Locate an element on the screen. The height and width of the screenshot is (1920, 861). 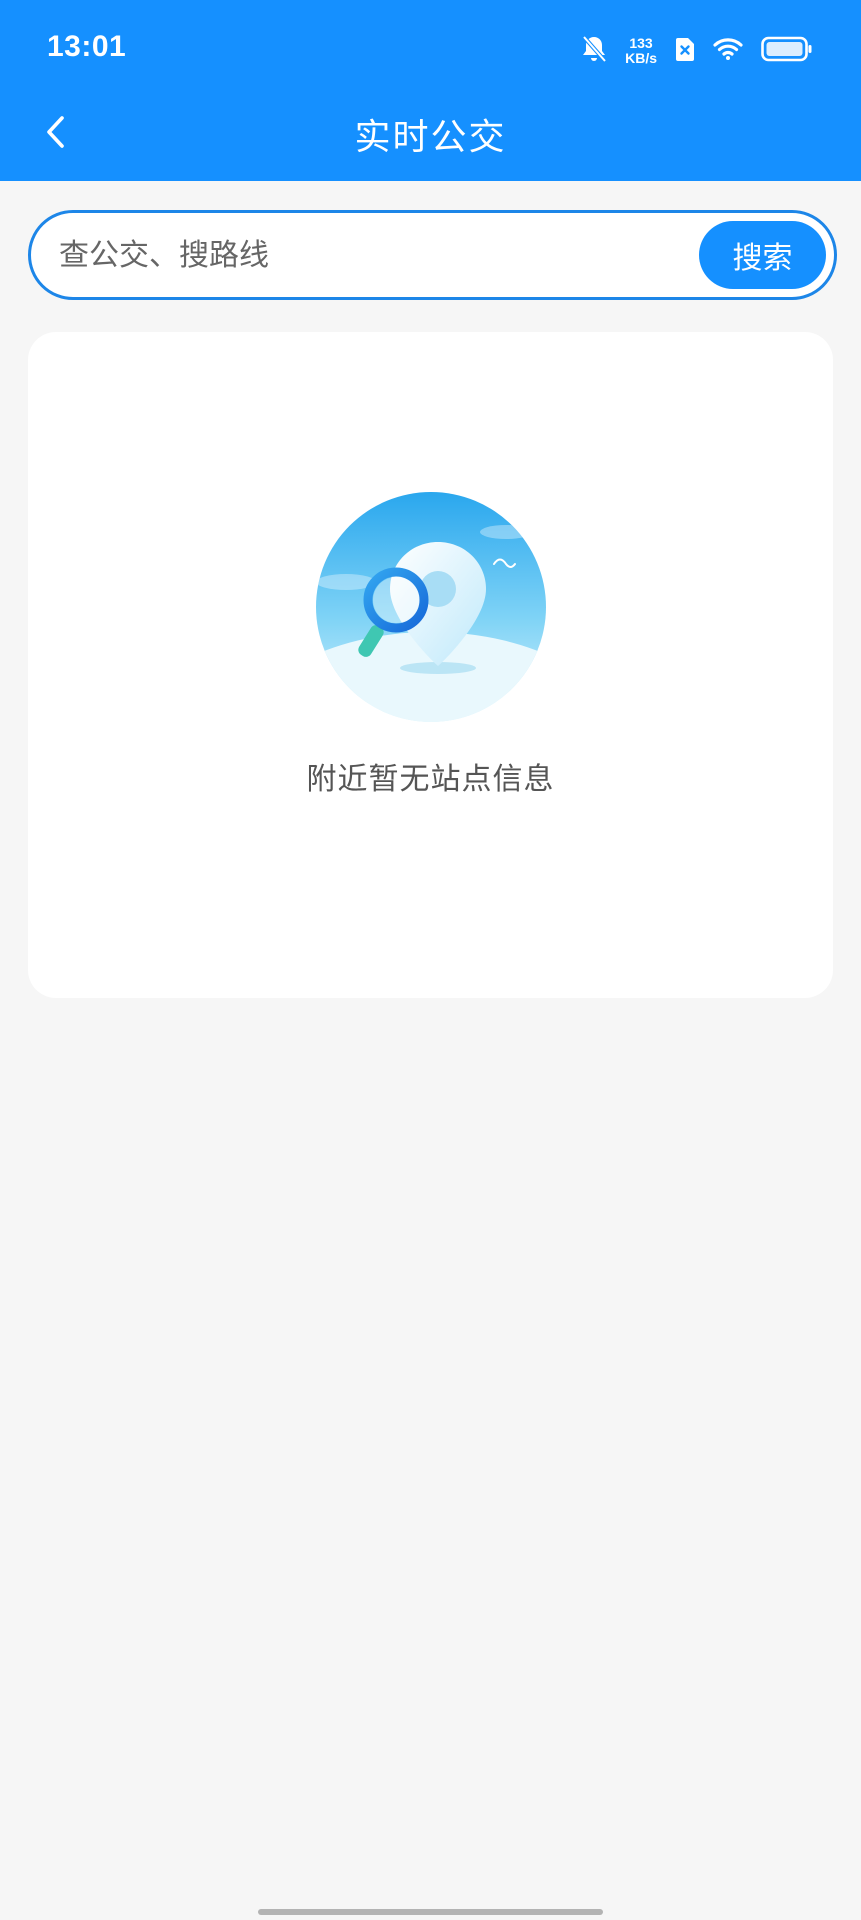
status-time: 13:01 is located at coordinates (87, 46).